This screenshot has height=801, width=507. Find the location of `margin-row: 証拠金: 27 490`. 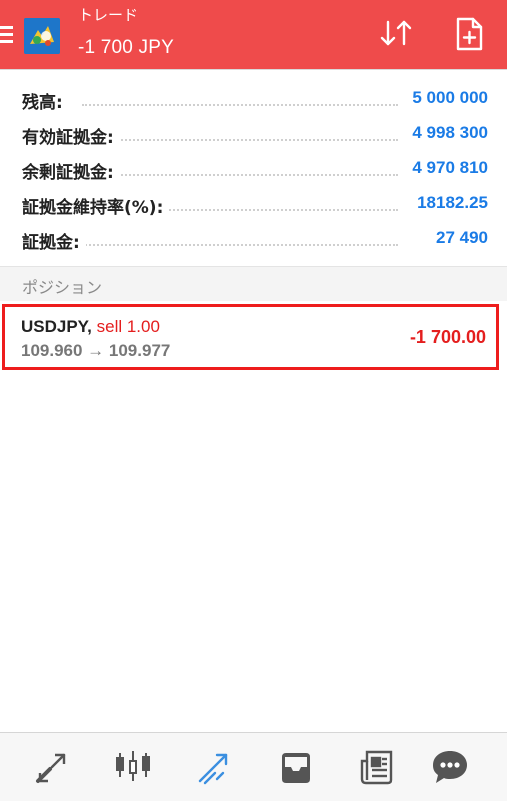

margin-row: 証拠金: 27 490 is located at coordinates (255, 240).